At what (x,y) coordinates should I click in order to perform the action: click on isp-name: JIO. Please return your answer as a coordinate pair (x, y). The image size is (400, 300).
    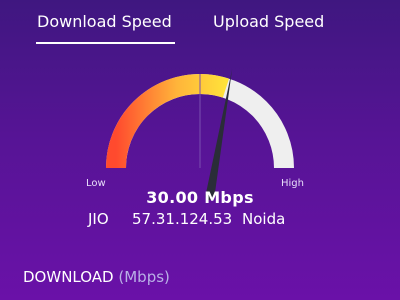
    Looking at the image, I should click on (98, 219).